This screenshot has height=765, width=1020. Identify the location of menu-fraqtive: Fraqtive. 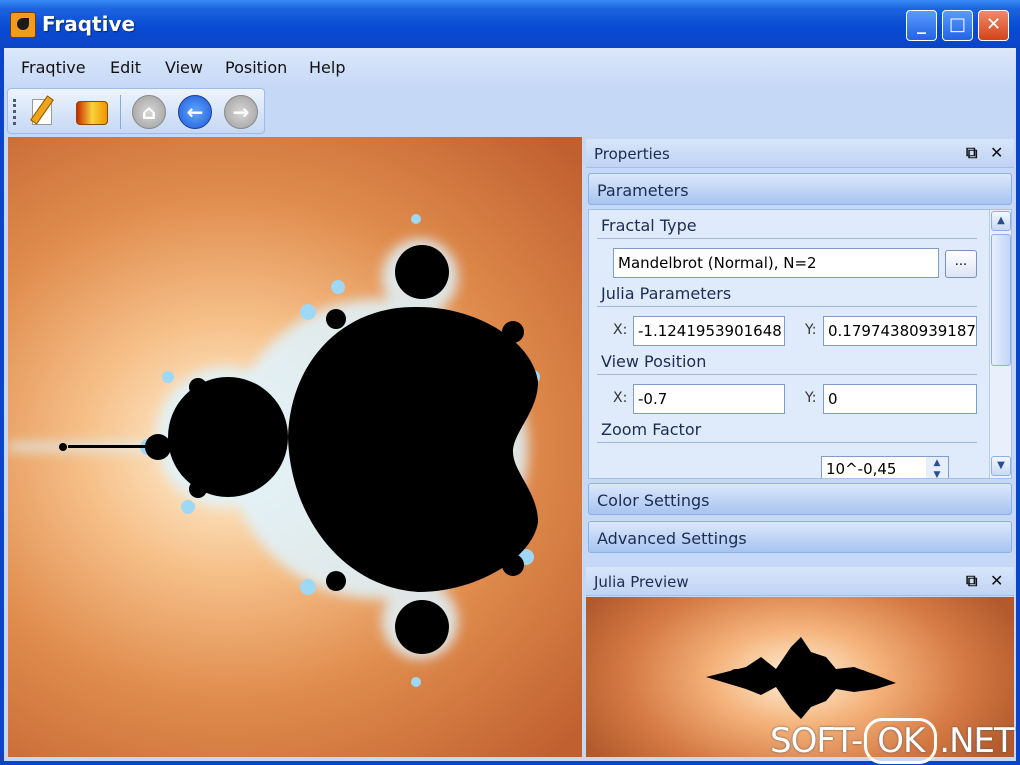
(53, 67).